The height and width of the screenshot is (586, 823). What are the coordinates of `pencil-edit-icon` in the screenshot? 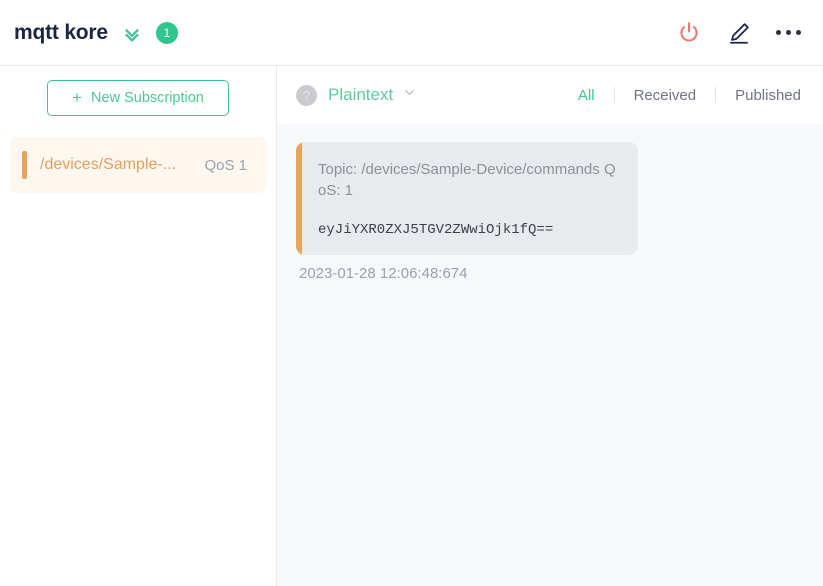 It's located at (739, 33).